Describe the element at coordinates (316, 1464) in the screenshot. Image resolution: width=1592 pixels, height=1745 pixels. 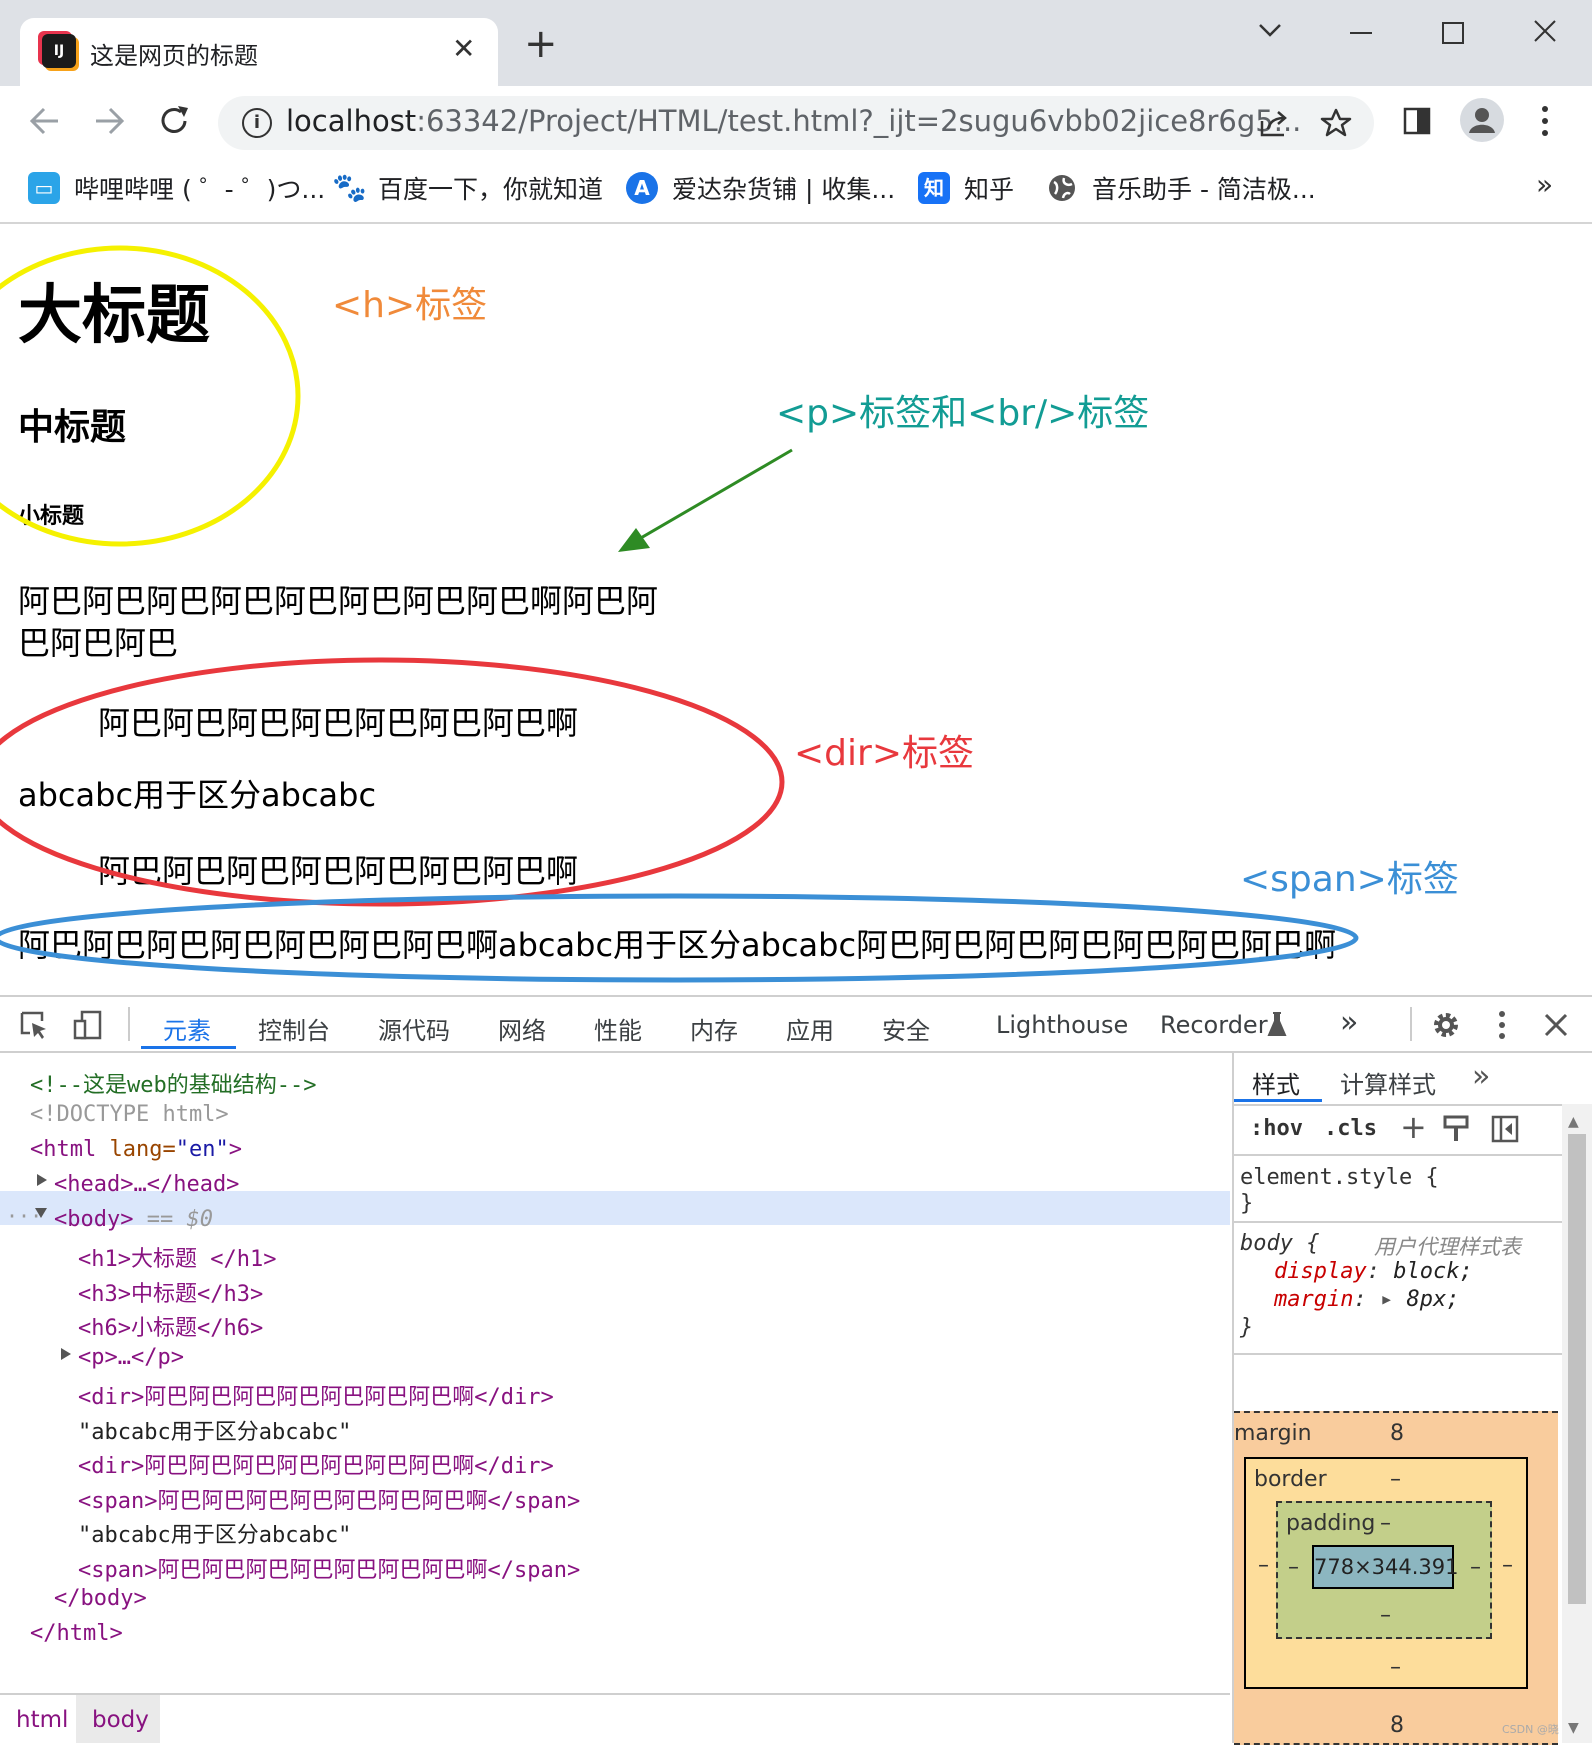
I see `dom-dir-2: <dir>阿巴阿巴阿巴阿巴阿巴阿巴阿巴啊</dir>` at that location.